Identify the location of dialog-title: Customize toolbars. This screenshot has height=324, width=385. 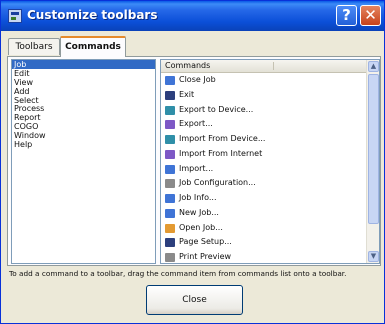
(92, 15).